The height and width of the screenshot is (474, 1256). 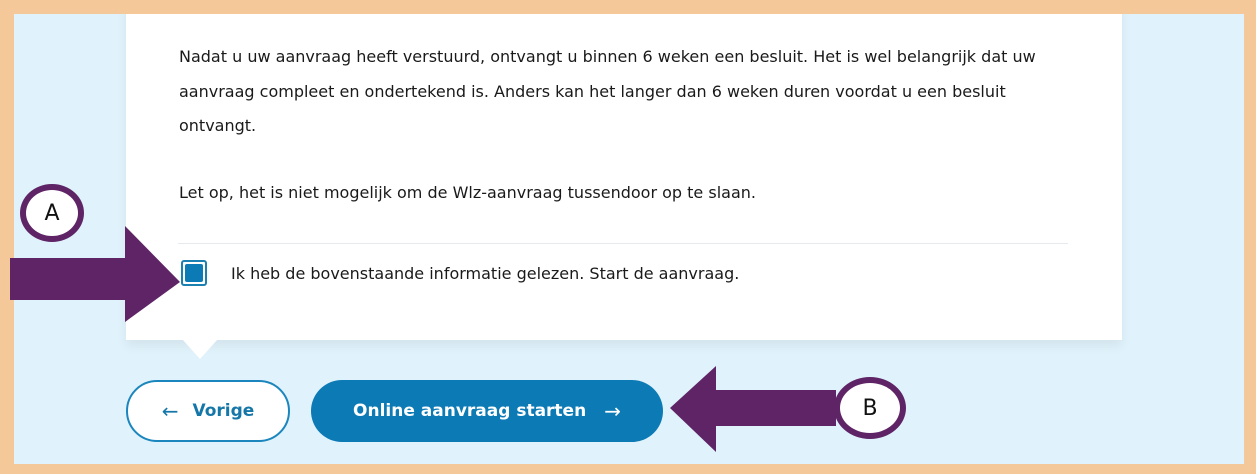 What do you see at coordinates (223, 411) in the screenshot?
I see `previous-button-label: Vorige` at bounding box center [223, 411].